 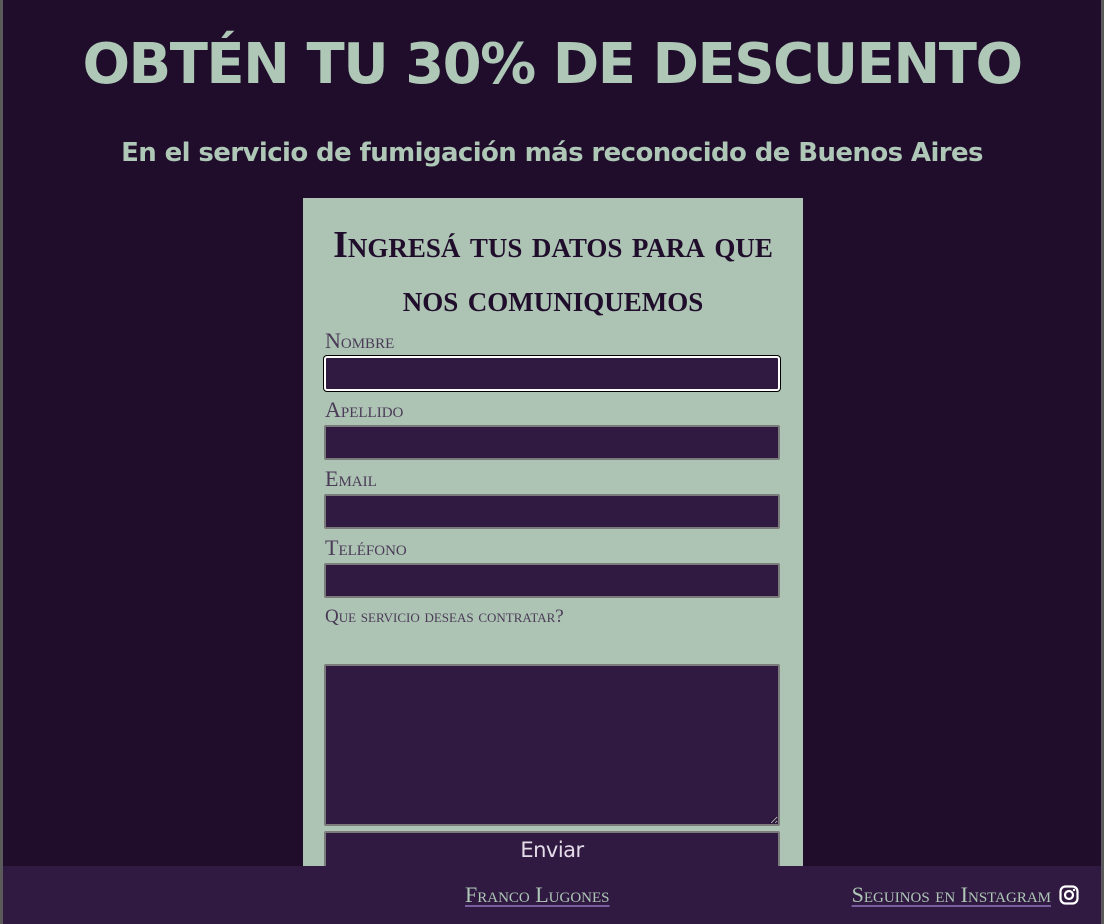 What do you see at coordinates (552, 850) in the screenshot?
I see `submit-button: Enviar` at bounding box center [552, 850].